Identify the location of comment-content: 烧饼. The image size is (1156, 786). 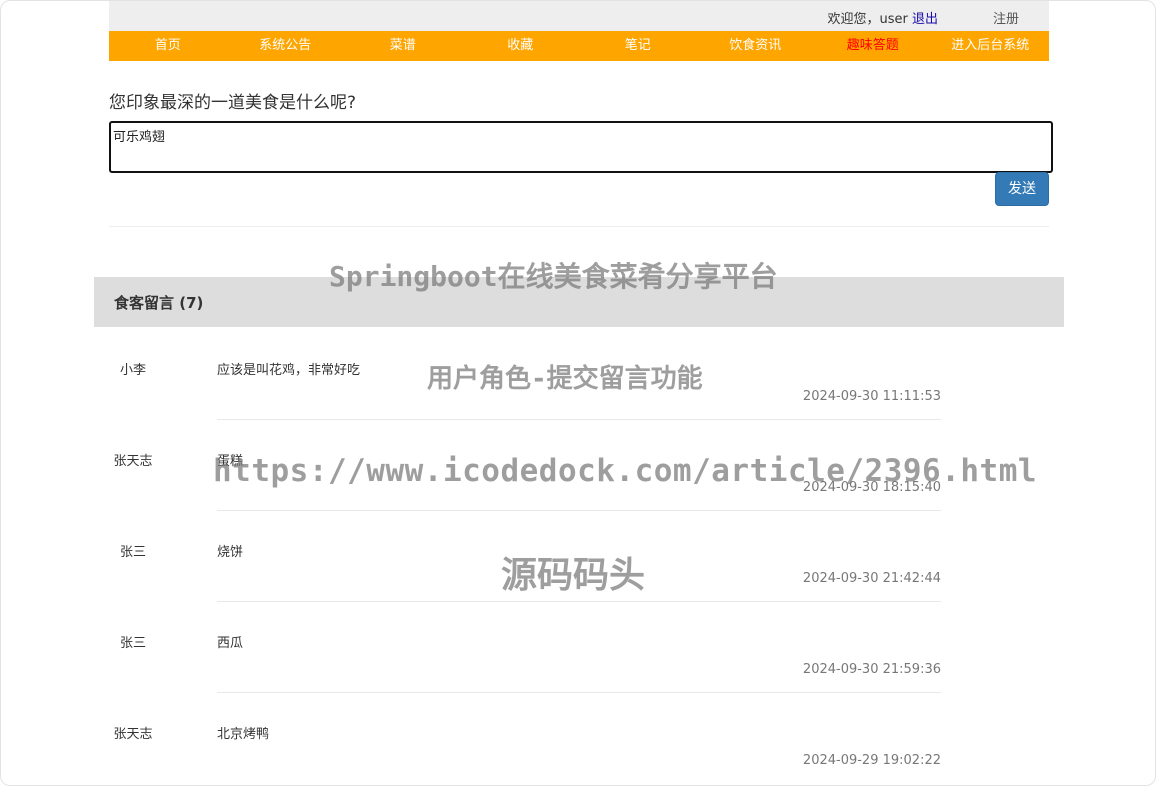
(230, 552).